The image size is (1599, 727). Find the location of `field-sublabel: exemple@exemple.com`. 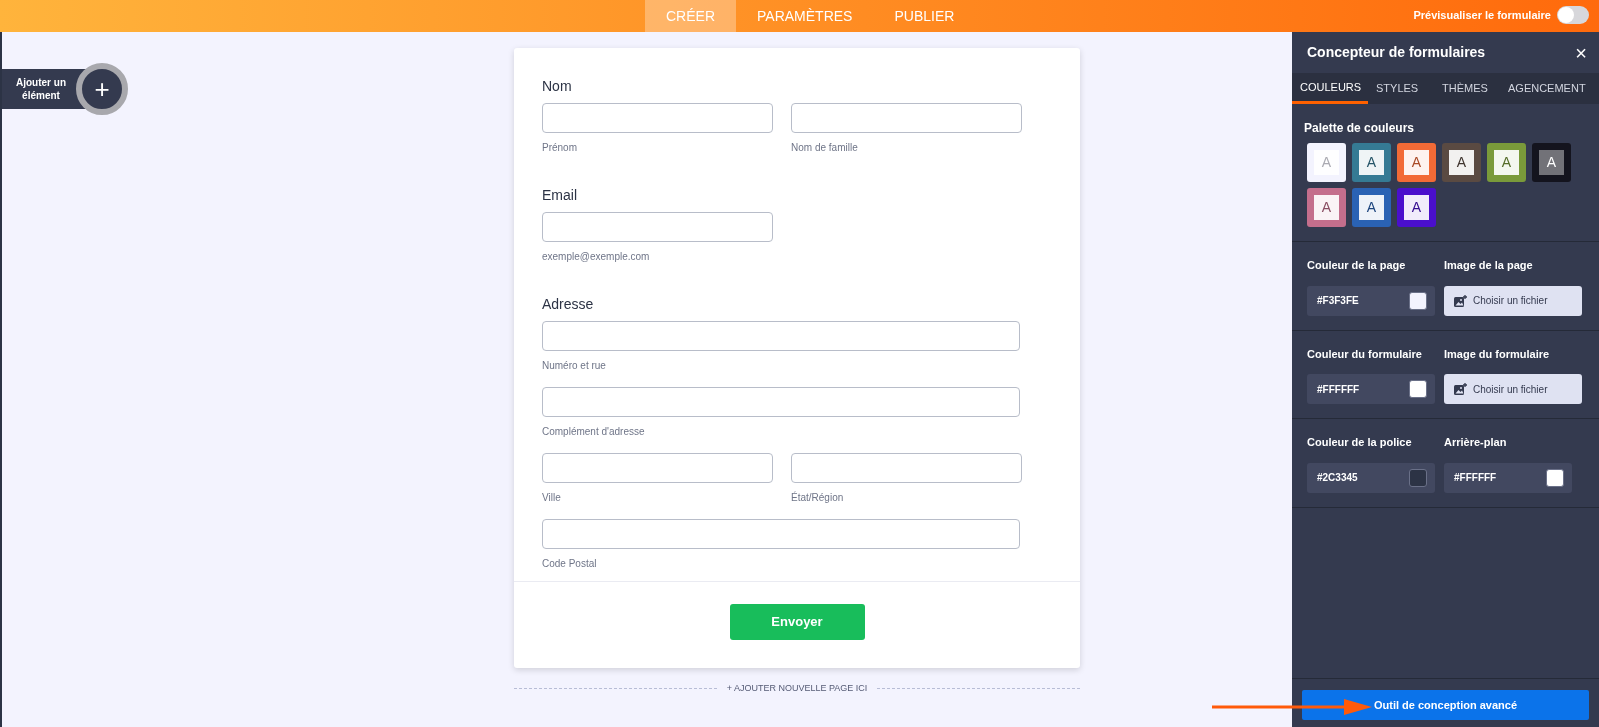

field-sublabel: exemple@exemple.com is located at coordinates (596, 257).